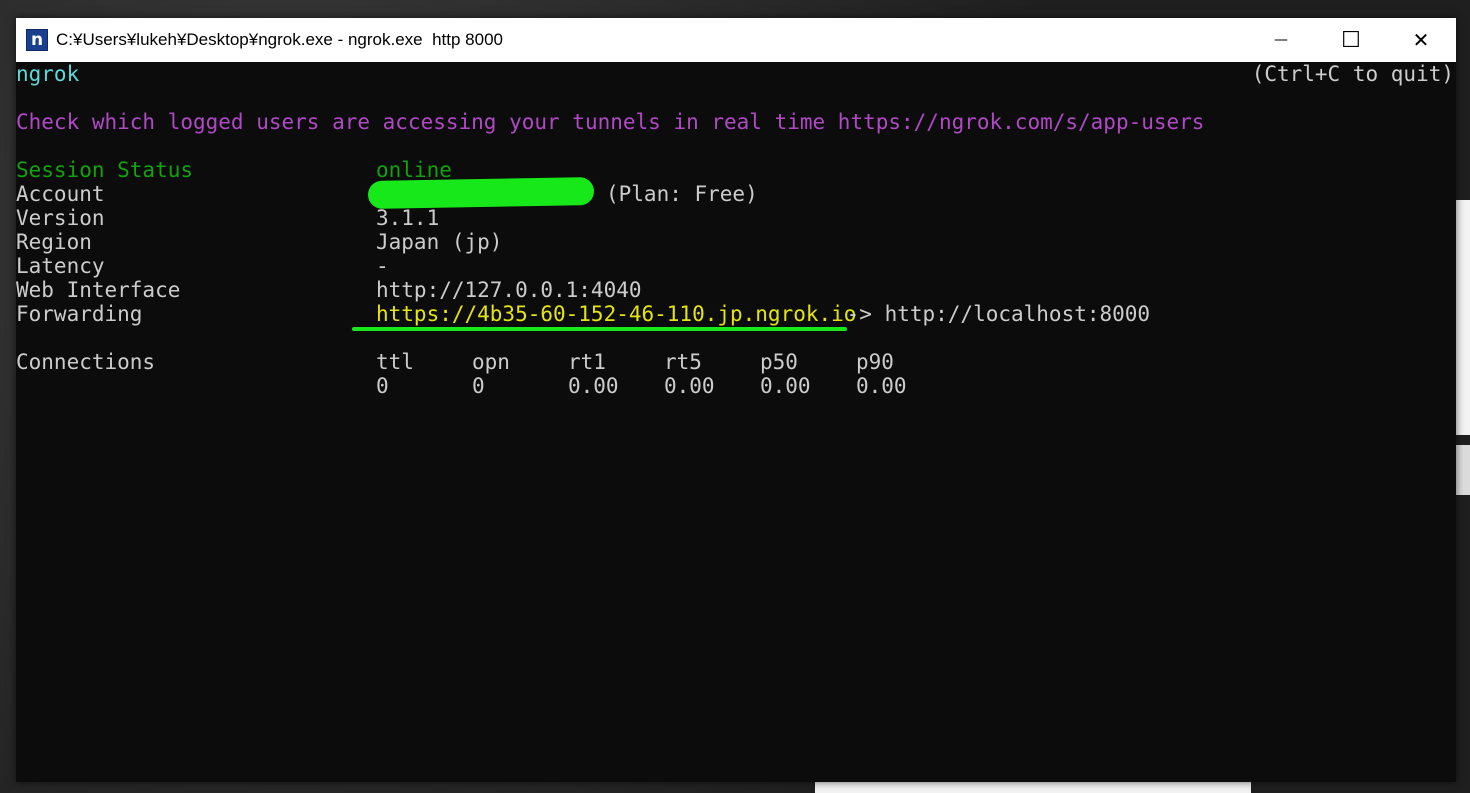  Describe the element at coordinates (1352, 74) in the screenshot. I see `quit-hint: (Ctrl+C to quit)` at that location.